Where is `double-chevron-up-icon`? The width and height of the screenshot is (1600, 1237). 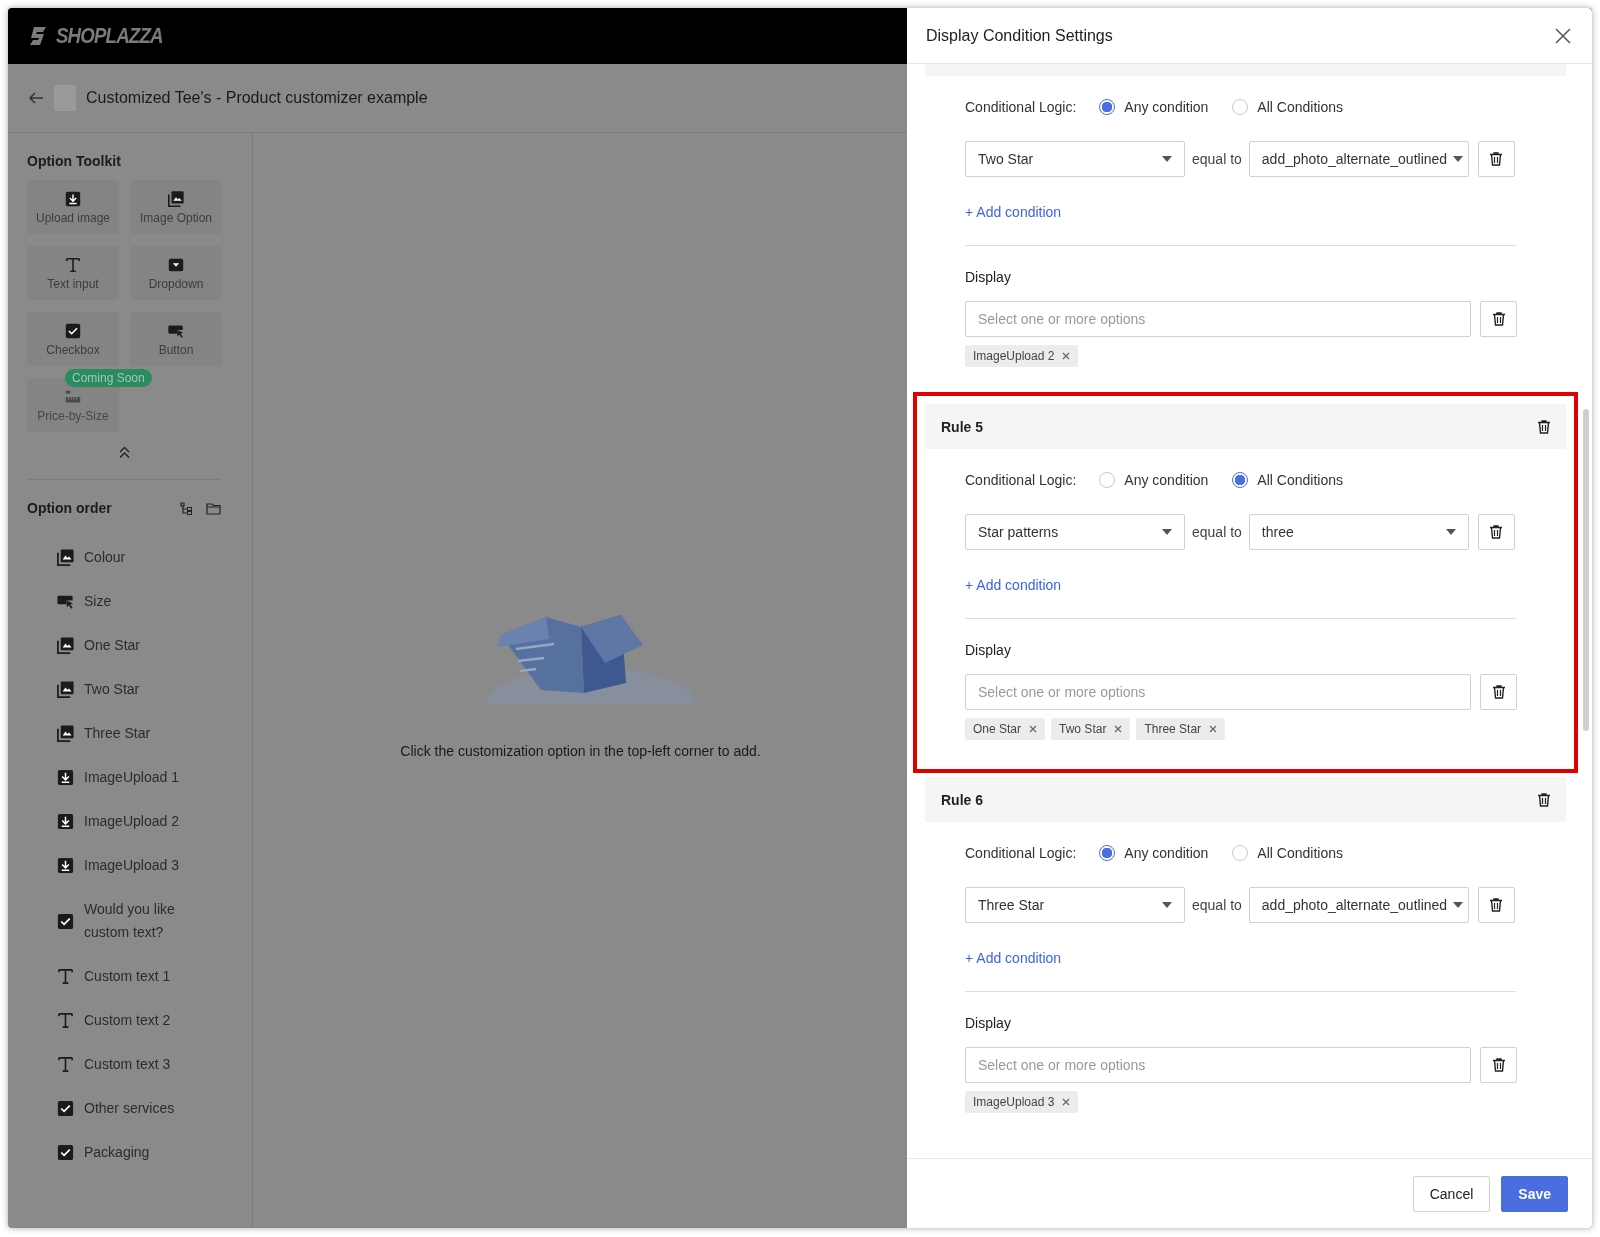 double-chevron-up-icon is located at coordinates (124, 452).